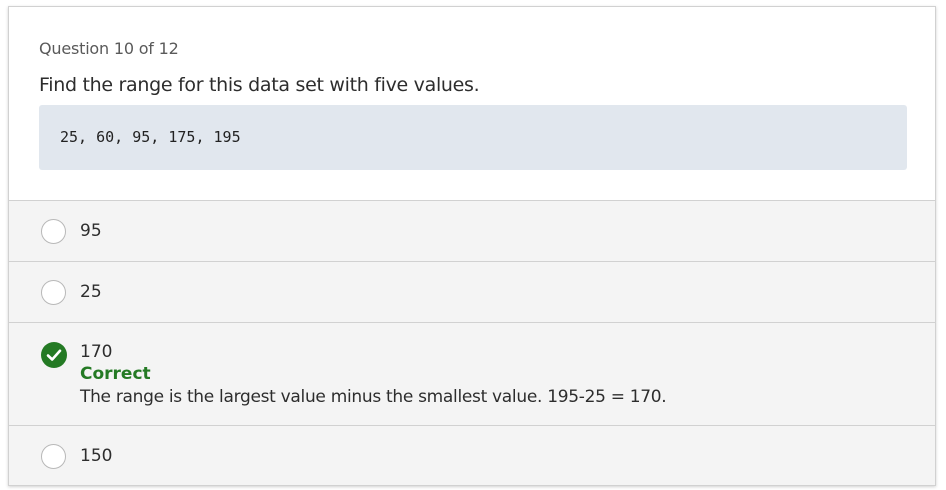 This screenshot has width=946, height=490. What do you see at coordinates (473, 137) in the screenshot?
I see `dataset-box: 25, 60, 95, 175, 195` at bounding box center [473, 137].